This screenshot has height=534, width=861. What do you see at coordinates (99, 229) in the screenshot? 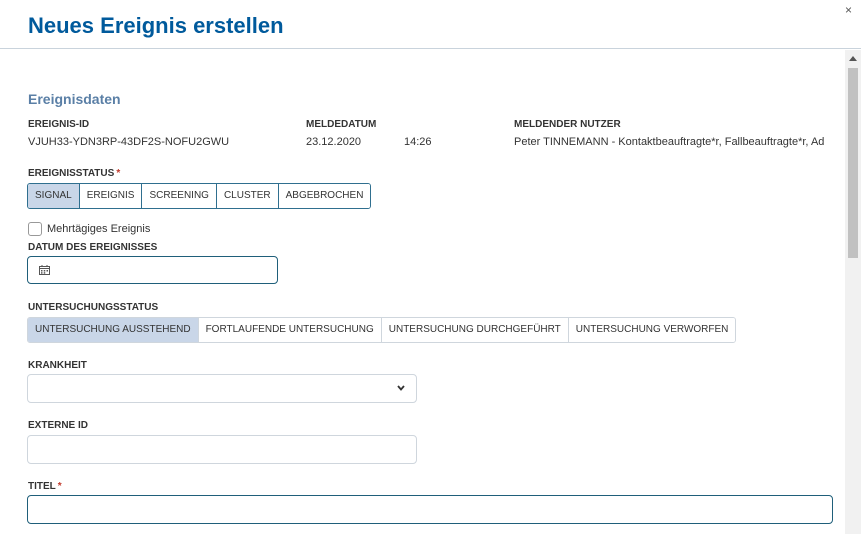
I see `multiday-label: Mehrtägiges Ereignis` at bounding box center [99, 229].